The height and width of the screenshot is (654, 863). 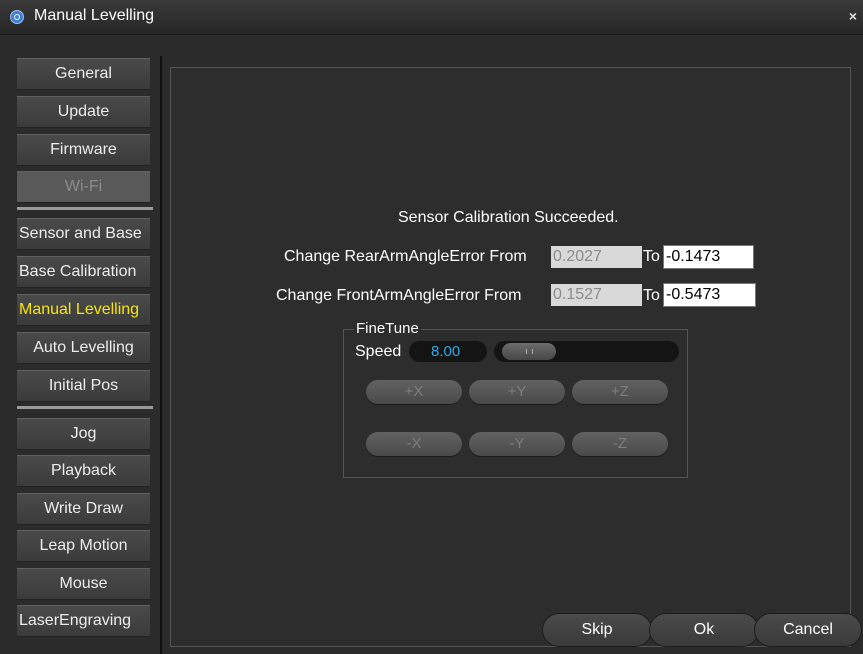 What do you see at coordinates (651, 295) in the screenshot?
I see `front-to-label: To` at bounding box center [651, 295].